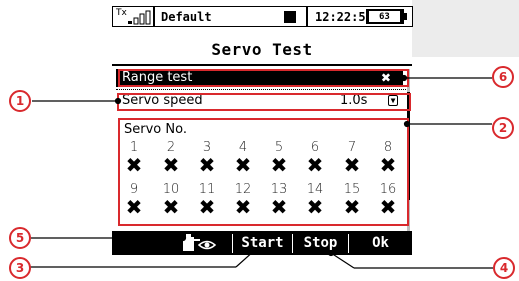 The height and width of the screenshot is (281, 519). What do you see at coordinates (20, 268) in the screenshot?
I see `callout-3-badge: 3` at bounding box center [20, 268].